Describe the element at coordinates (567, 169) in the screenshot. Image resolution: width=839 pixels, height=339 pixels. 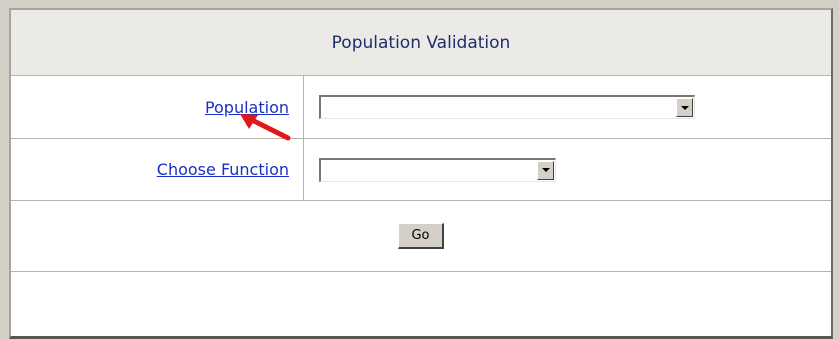
I see `function-field-cell` at that location.